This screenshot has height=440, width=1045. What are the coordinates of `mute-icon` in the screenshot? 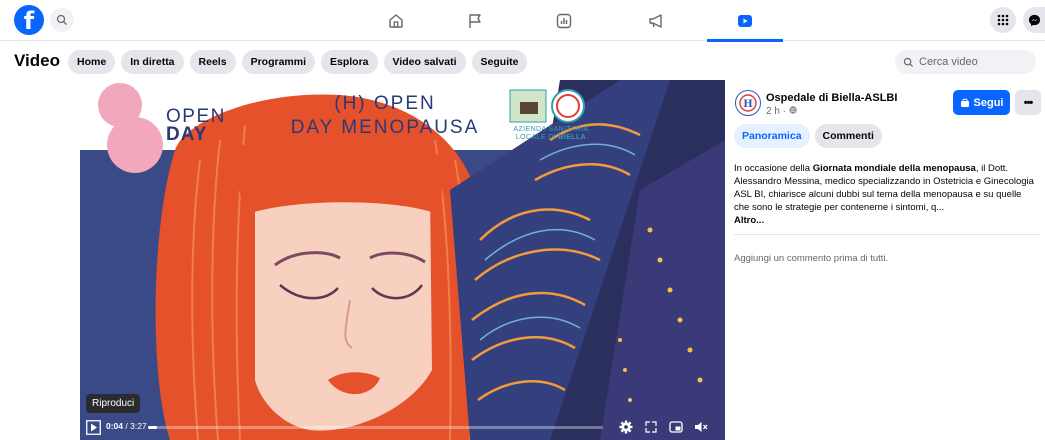 It's located at (701, 427).